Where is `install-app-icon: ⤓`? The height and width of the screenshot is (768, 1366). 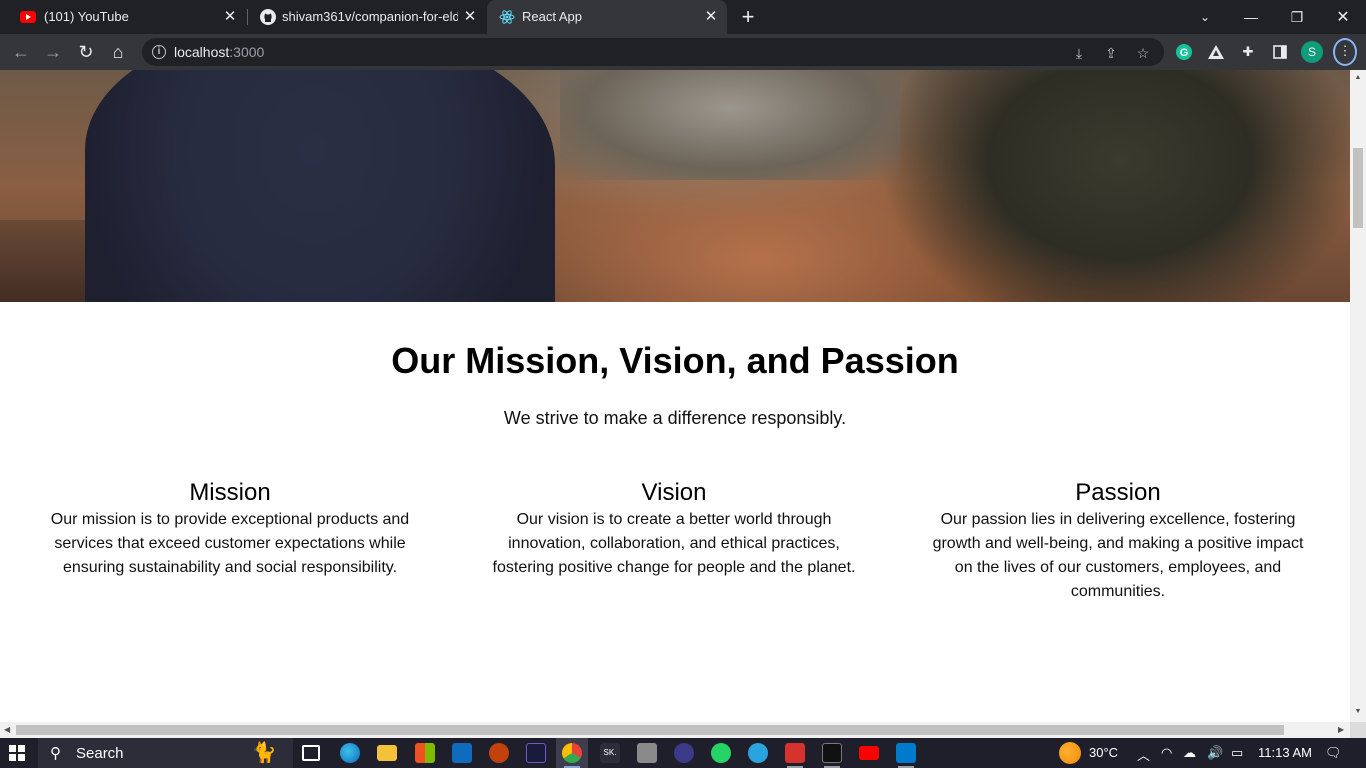 install-app-icon: ⤓ is located at coordinates (1079, 53).